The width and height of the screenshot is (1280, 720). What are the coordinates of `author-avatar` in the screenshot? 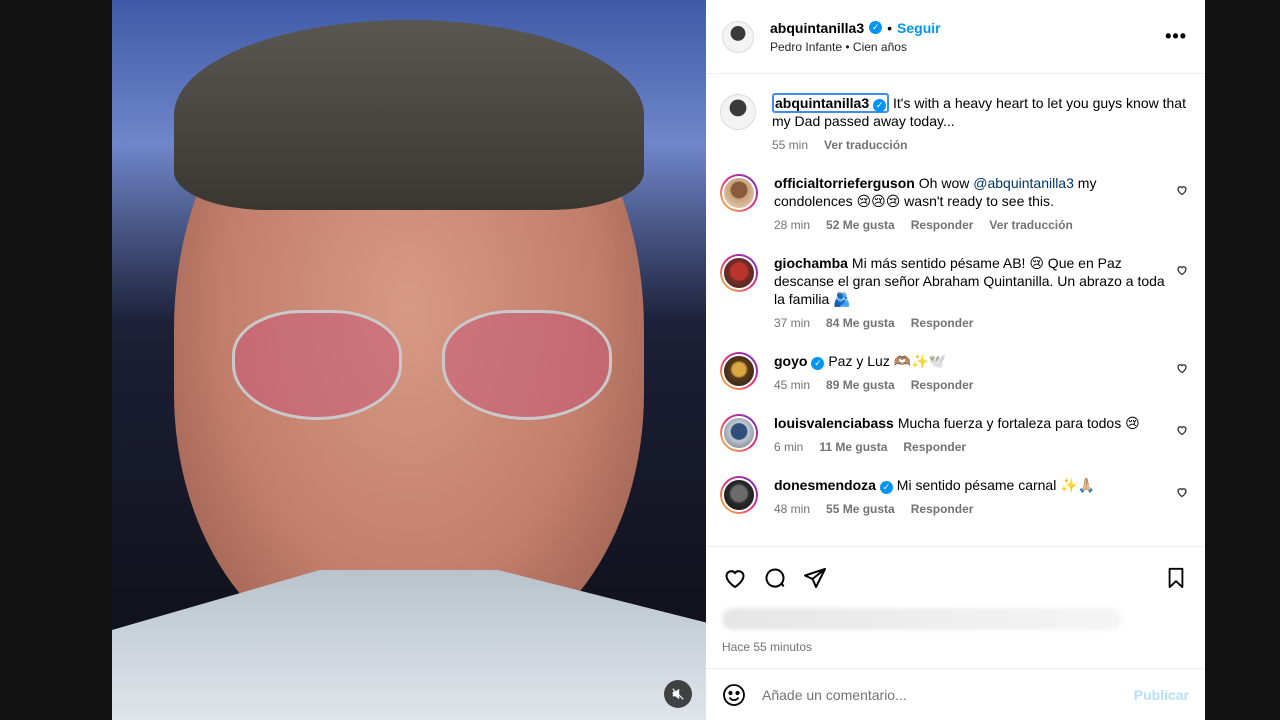 It's located at (738, 36).